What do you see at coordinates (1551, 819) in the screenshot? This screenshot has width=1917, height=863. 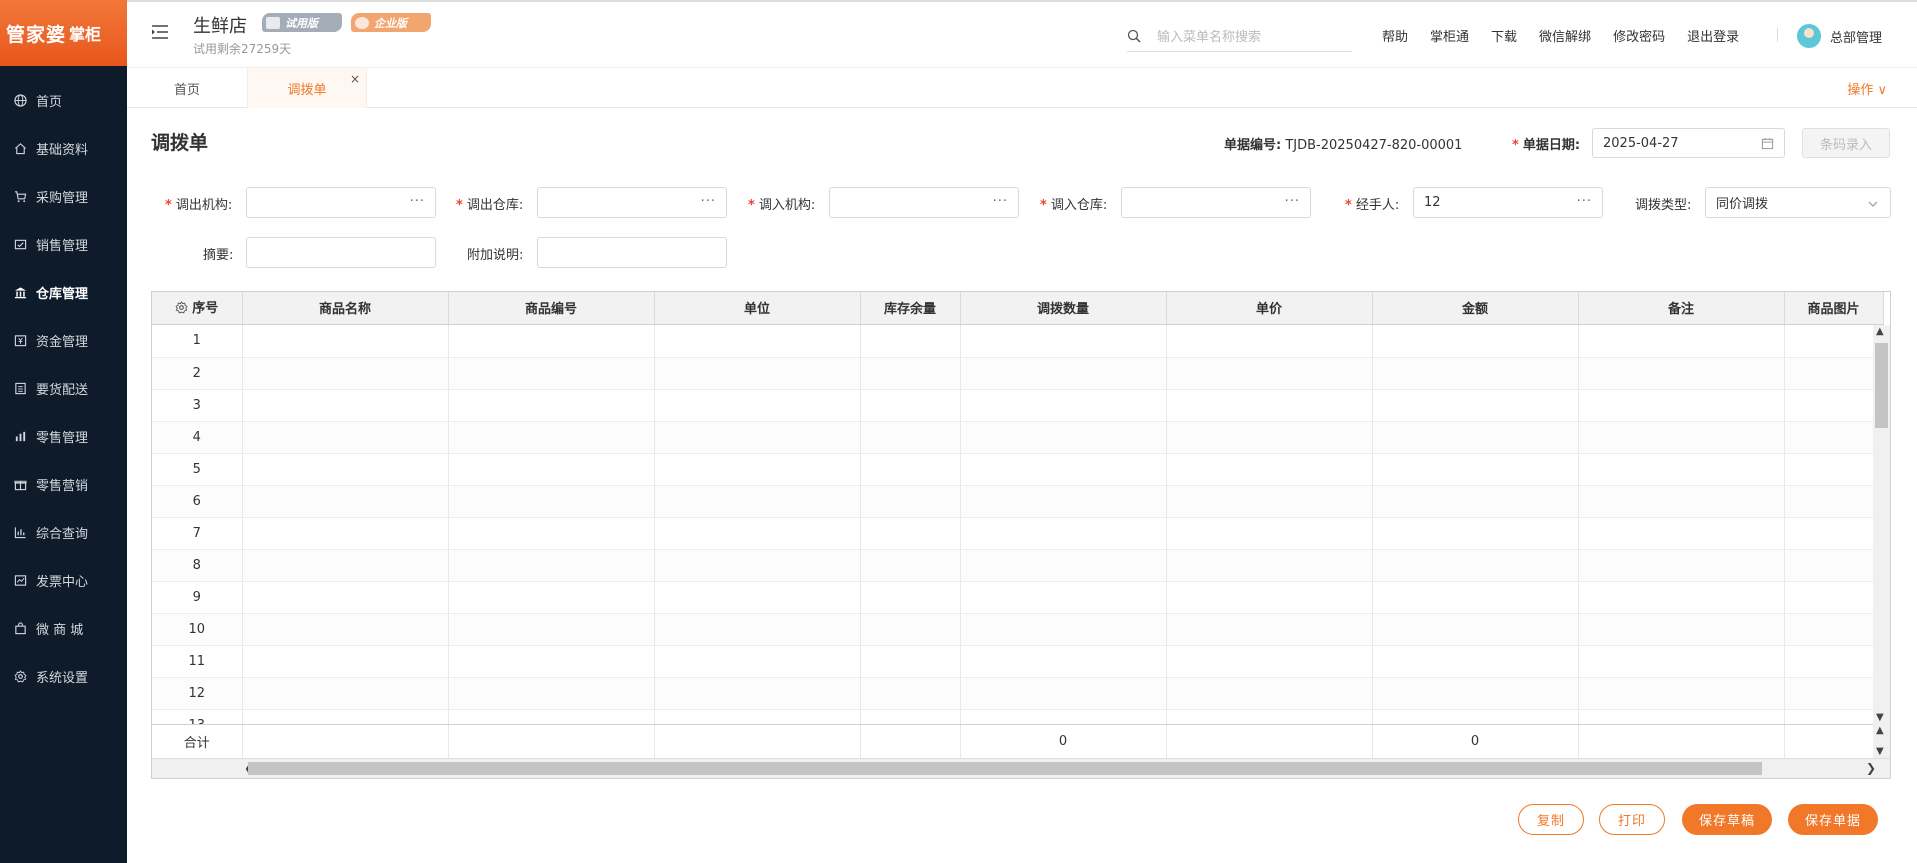 I see `copy-button: 复制` at bounding box center [1551, 819].